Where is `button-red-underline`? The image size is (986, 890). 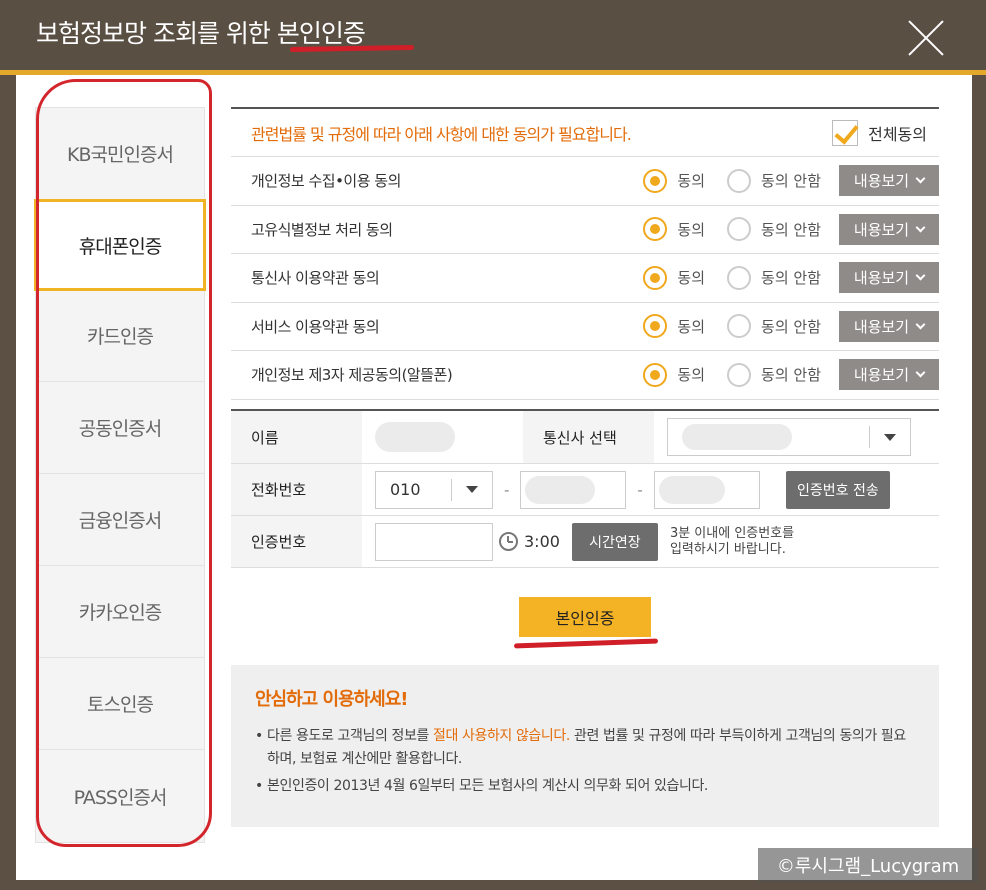 button-red-underline is located at coordinates (586, 643).